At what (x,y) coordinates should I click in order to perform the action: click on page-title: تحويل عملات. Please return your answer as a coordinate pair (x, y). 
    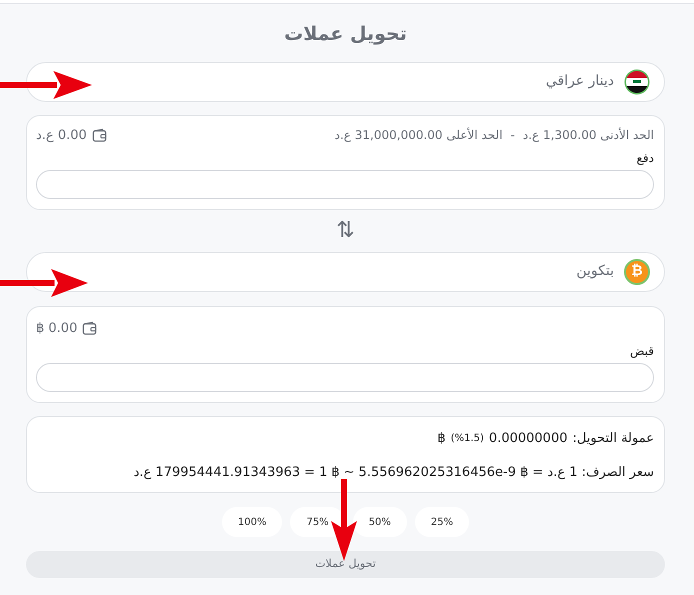
    Looking at the image, I should click on (345, 34).